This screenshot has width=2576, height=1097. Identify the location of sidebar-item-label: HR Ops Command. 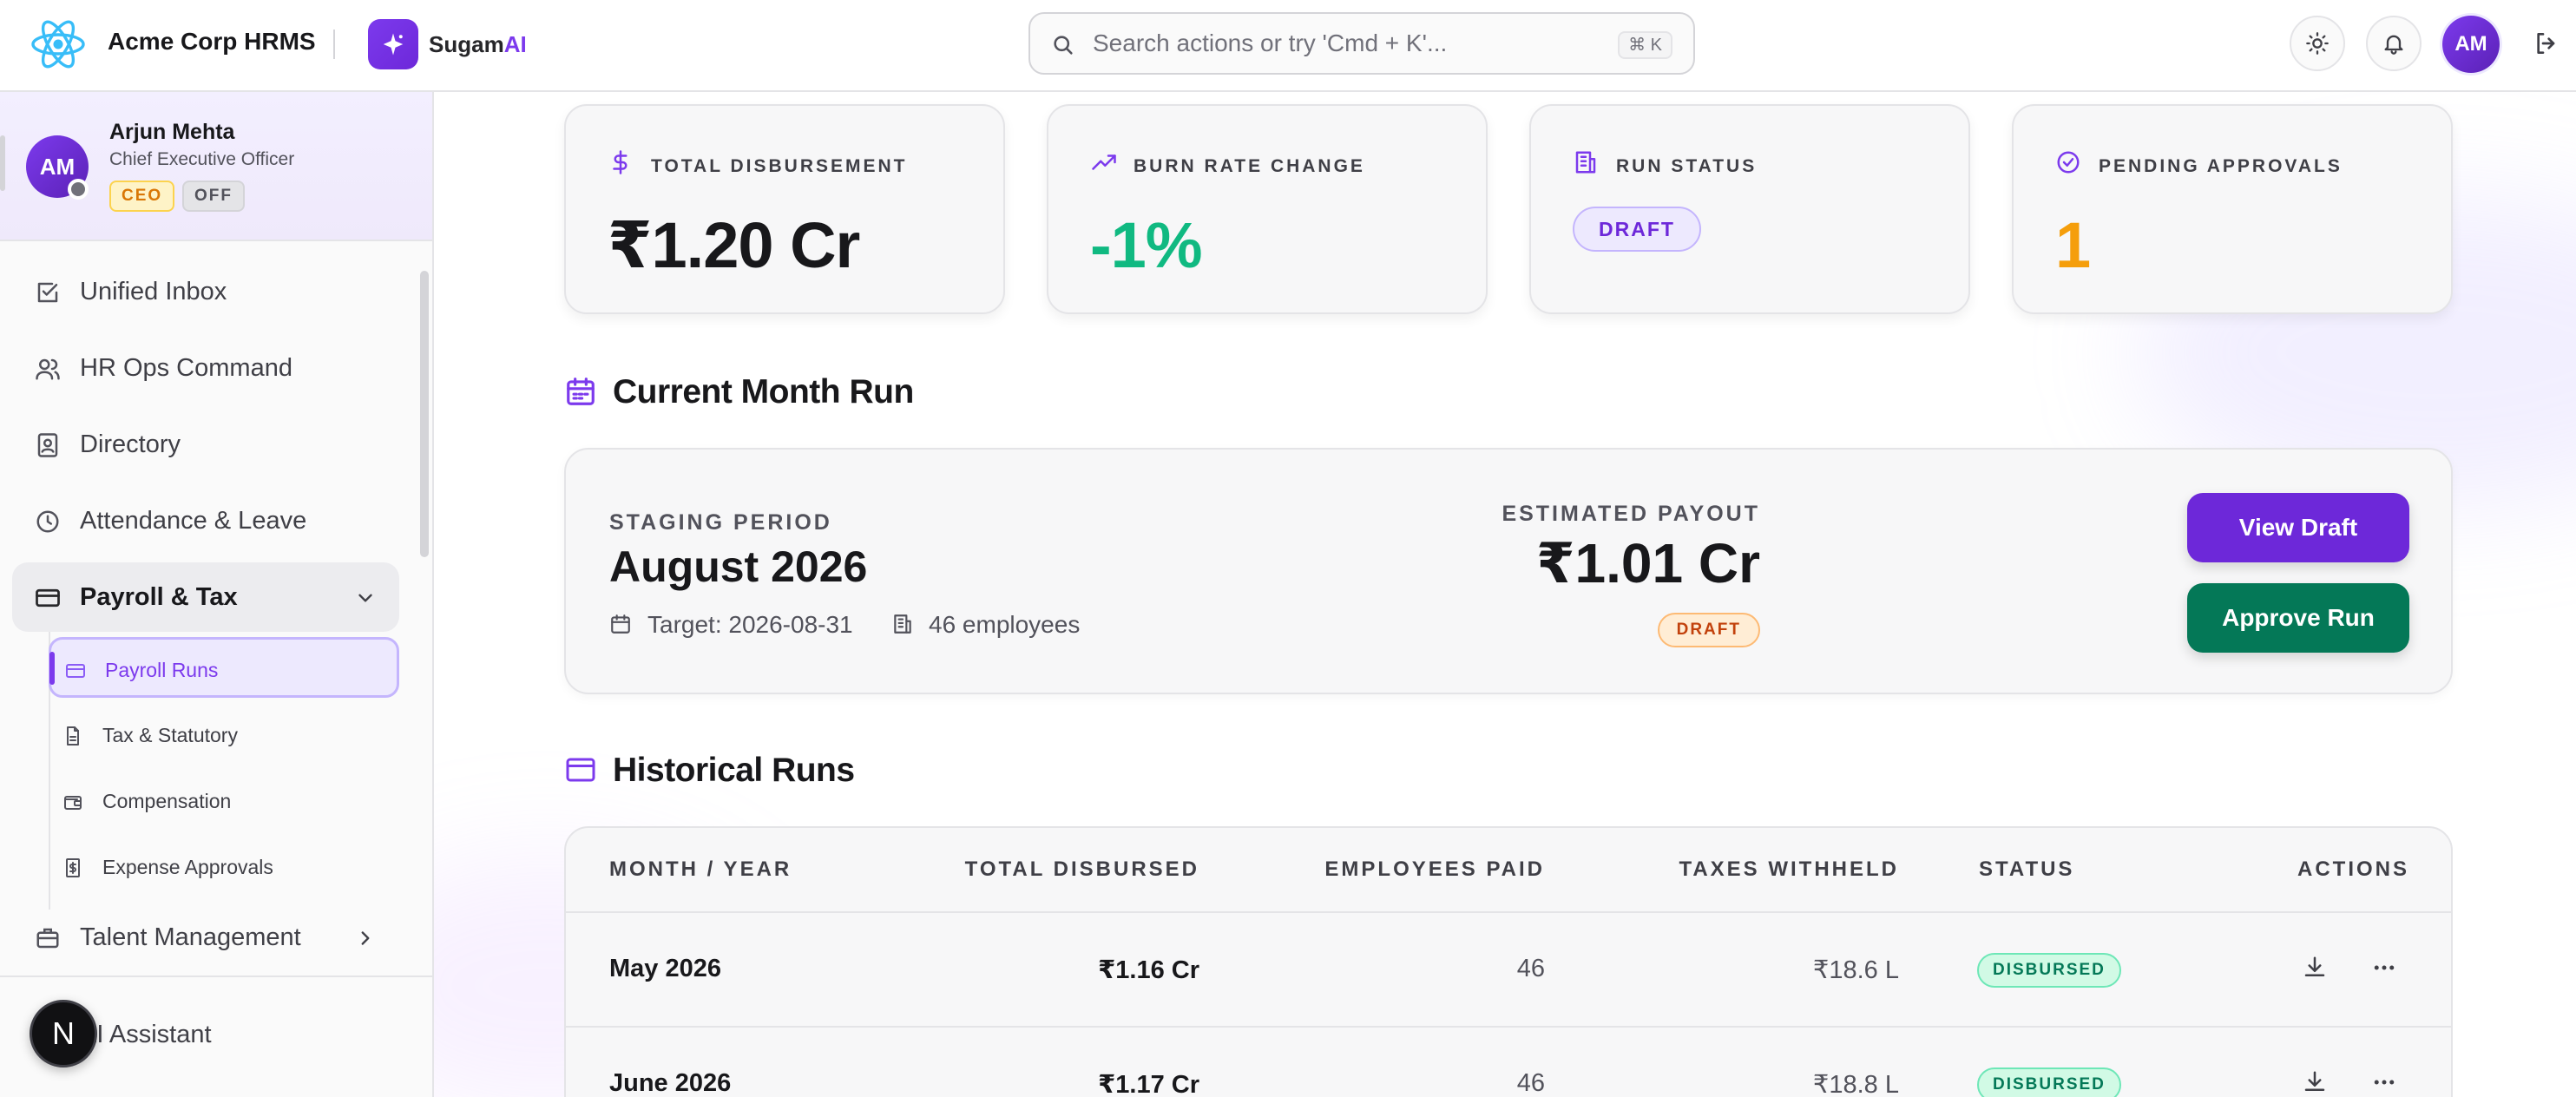
(186, 368).